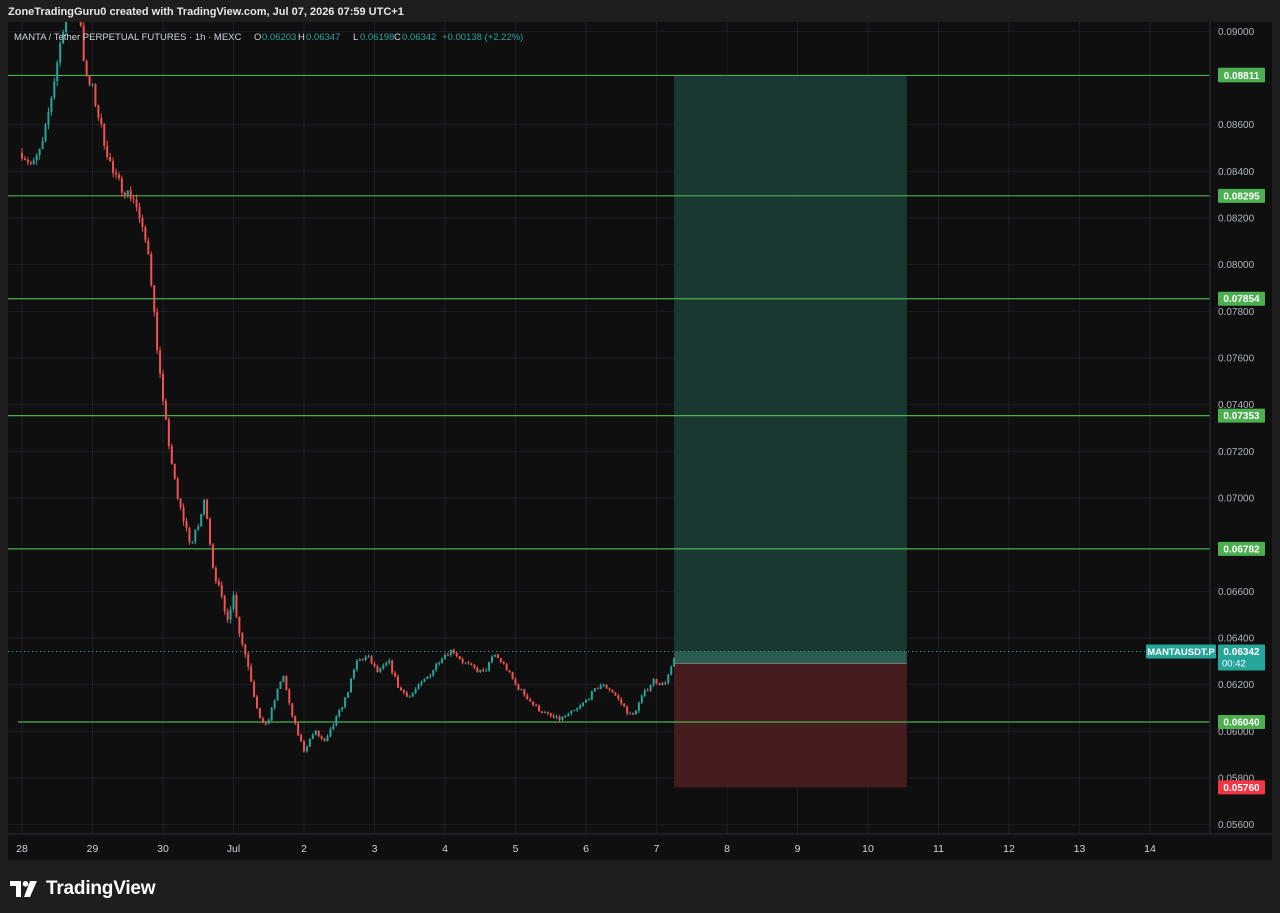 Image resolution: width=1280 pixels, height=913 pixels. What do you see at coordinates (93, 849) in the screenshot?
I see `x-tick-label: 29` at bounding box center [93, 849].